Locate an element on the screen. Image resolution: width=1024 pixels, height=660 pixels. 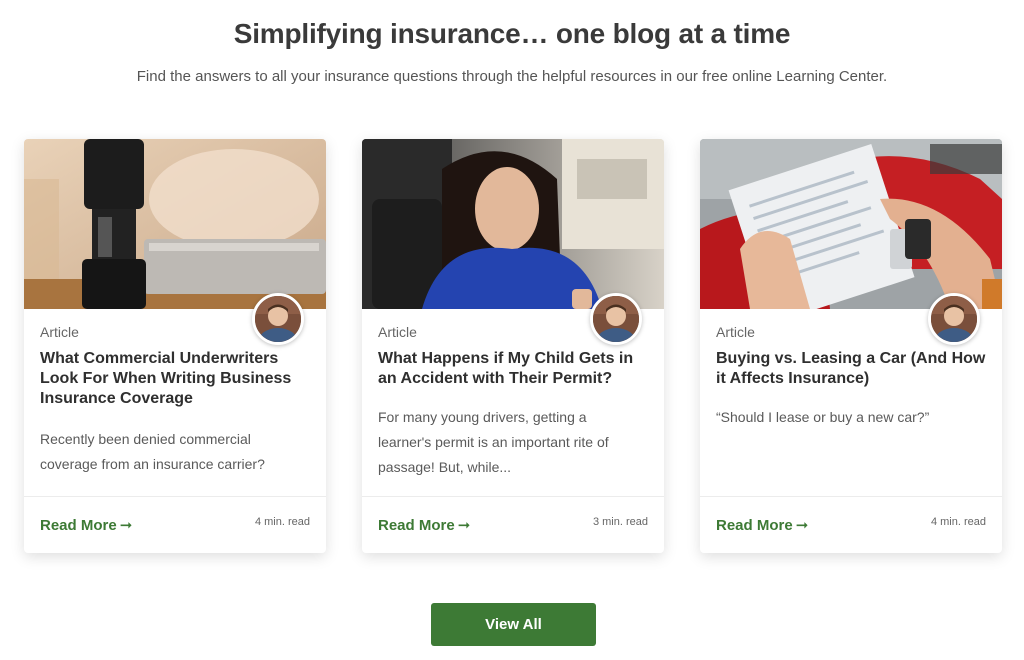
read-time: 3 min. read is located at coordinates (620, 522).